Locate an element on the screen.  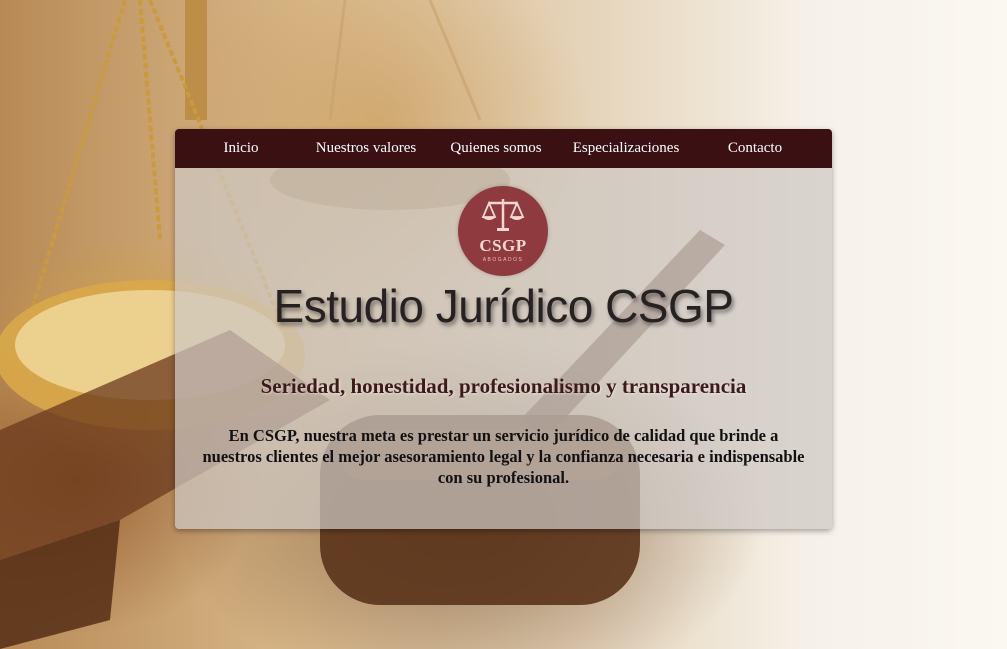
nav-item-especializaciones: Especializaciones is located at coordinates (626, 148).